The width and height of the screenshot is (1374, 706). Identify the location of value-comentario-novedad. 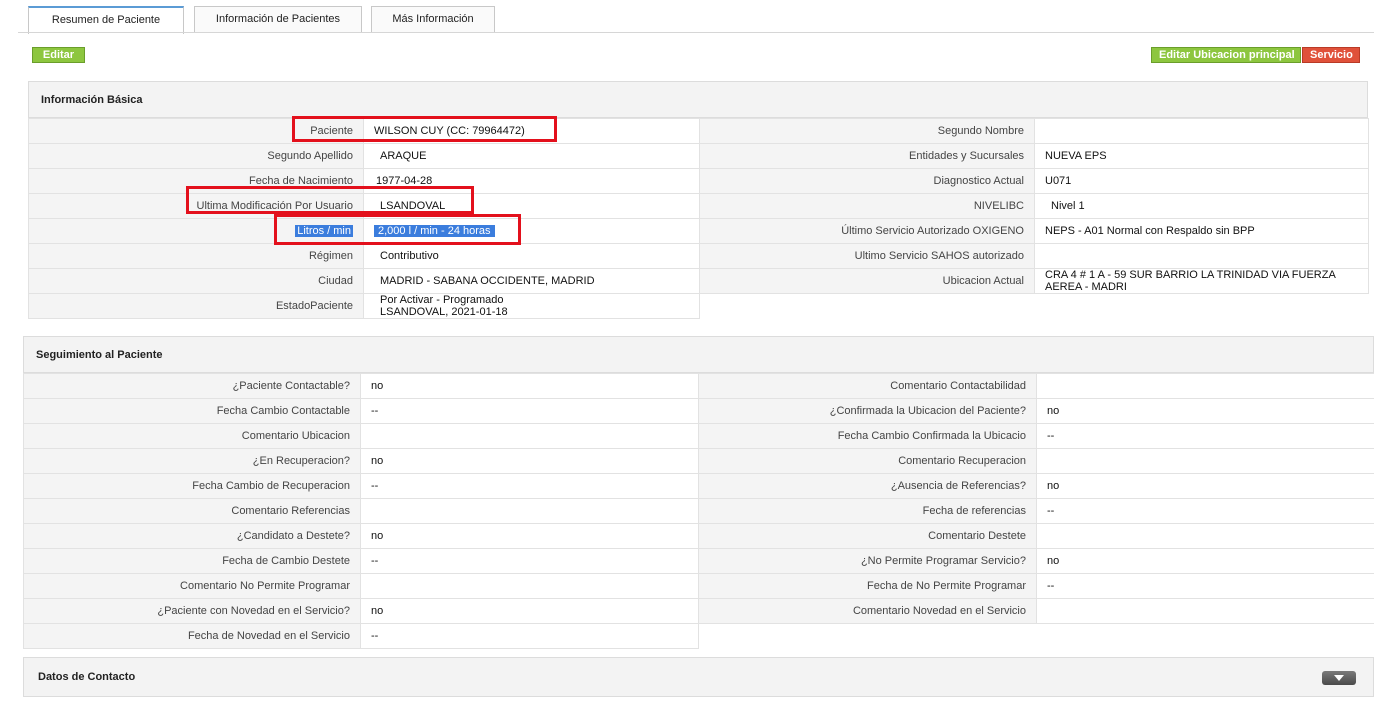
(1205, 611).